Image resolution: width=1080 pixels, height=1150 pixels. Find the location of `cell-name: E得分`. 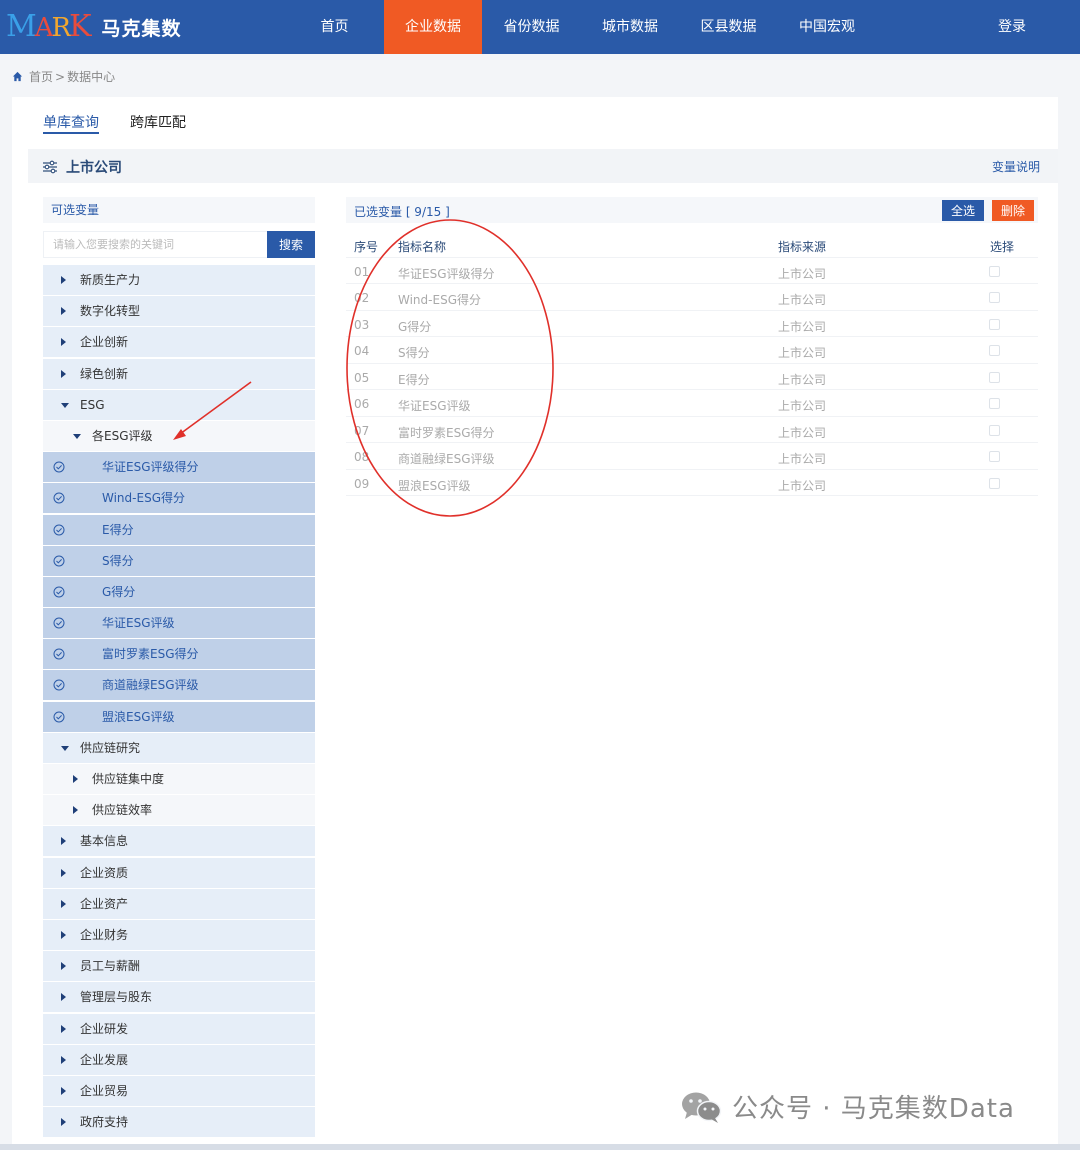

cell-name: E得分 is located at coordinates (414, 379).